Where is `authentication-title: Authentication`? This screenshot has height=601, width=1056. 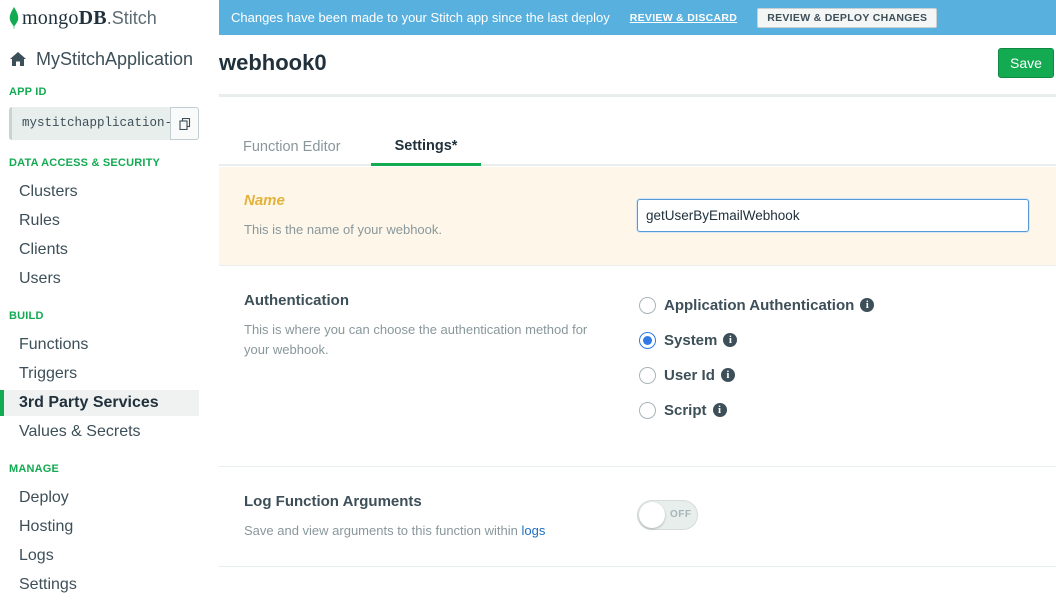 authentication-title: Authentication is located at coordinates (296, 300).